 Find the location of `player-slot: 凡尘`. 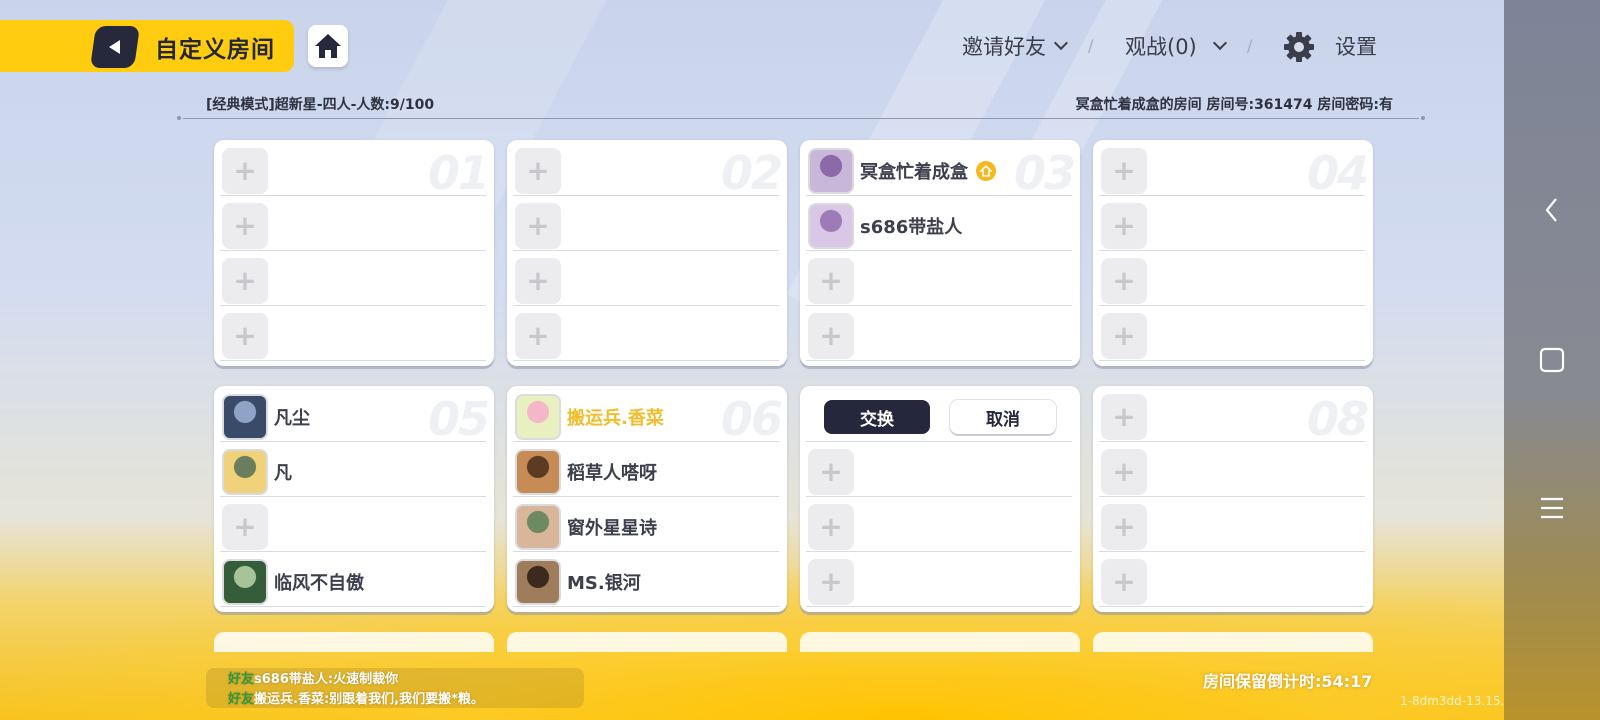

player-slot: 凡尘 is located at coordinates (353, 417).